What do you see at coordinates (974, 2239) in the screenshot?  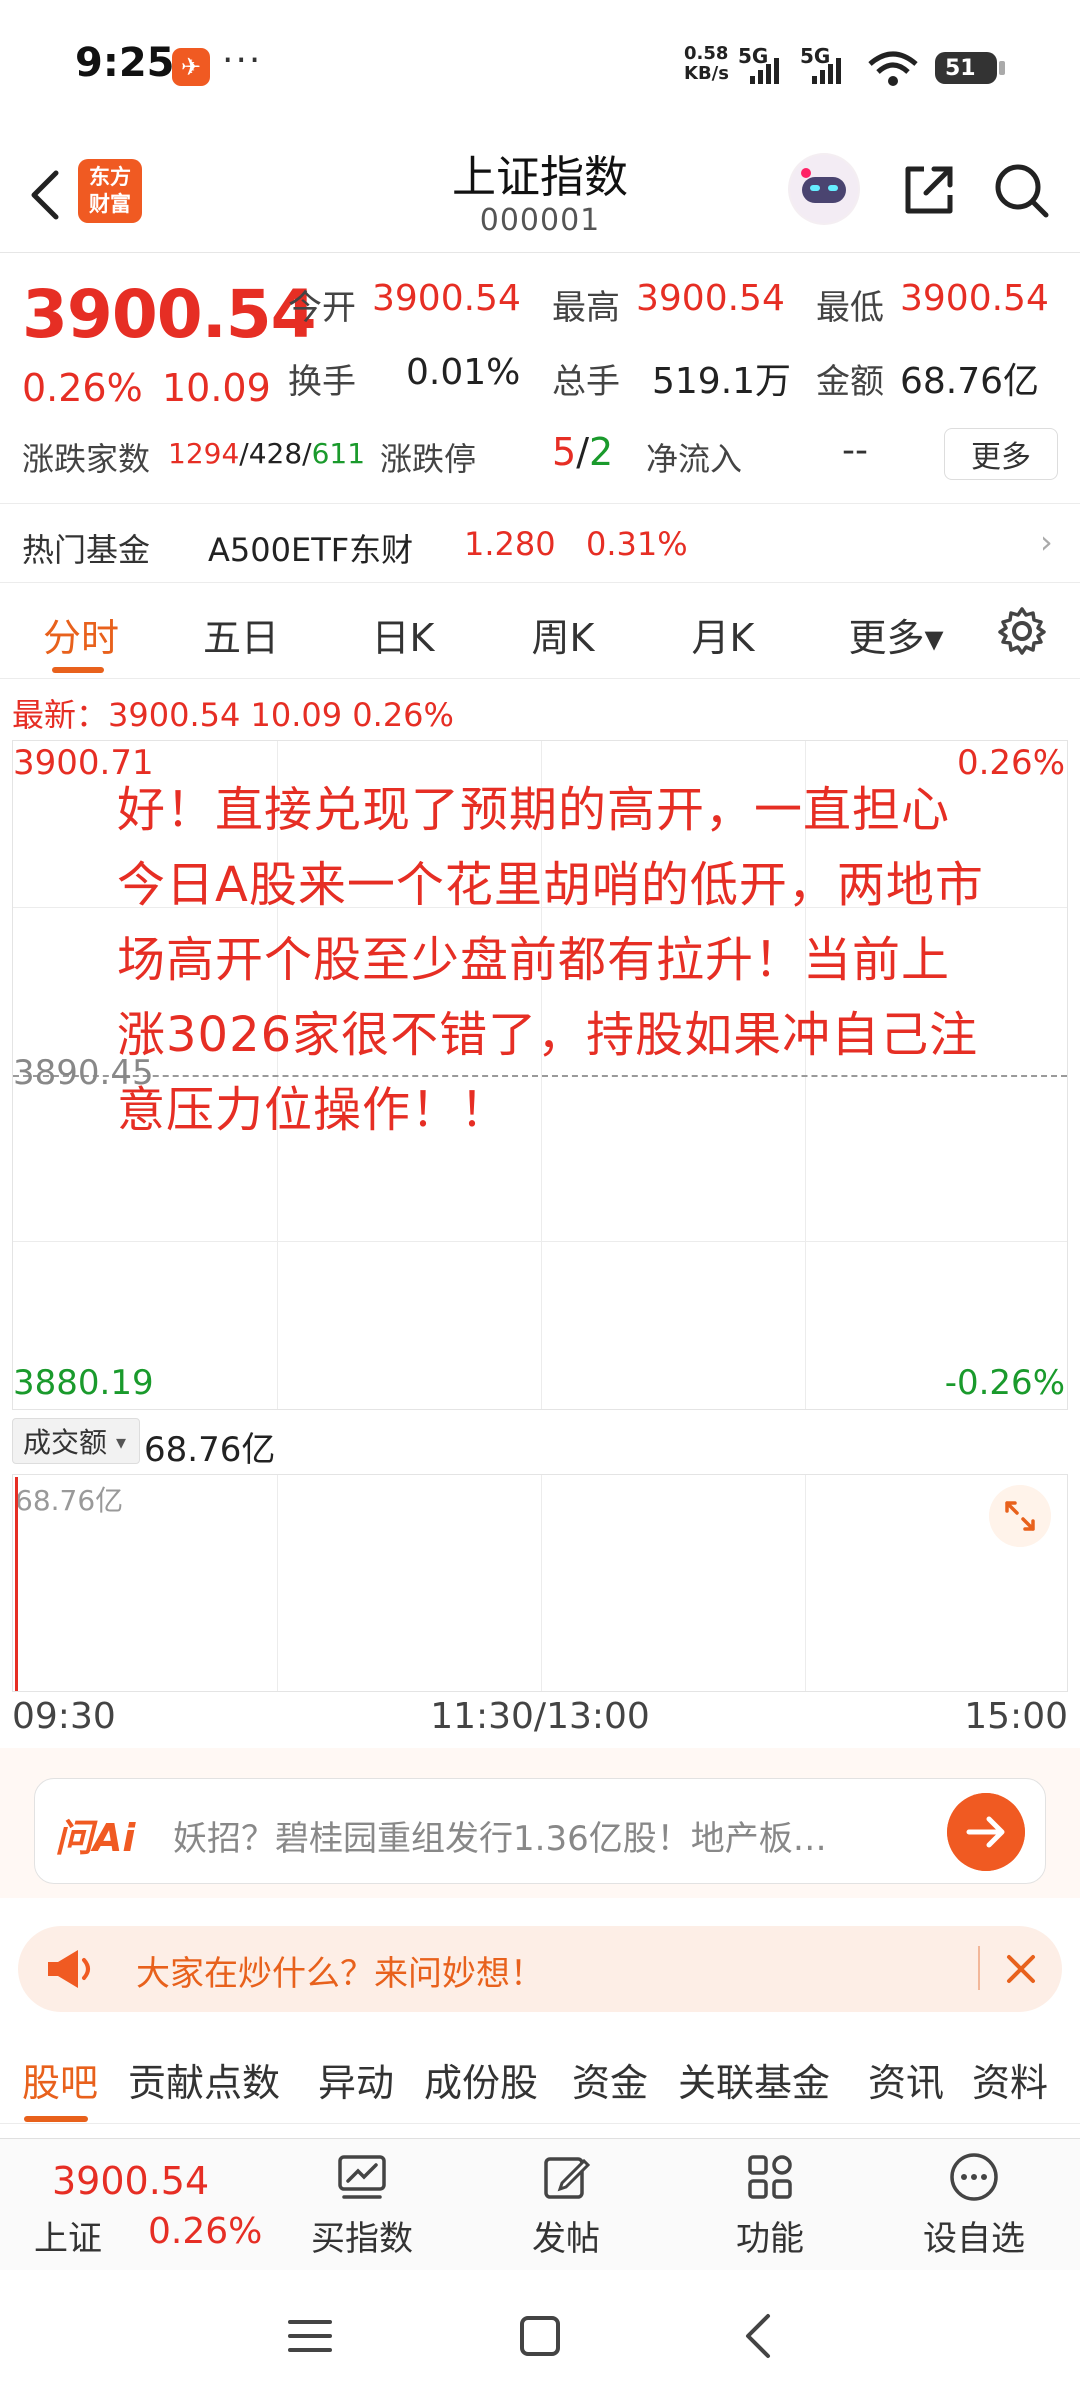 I see `add-watchlist-label: 设自选` at bounding box center [974, 2239].